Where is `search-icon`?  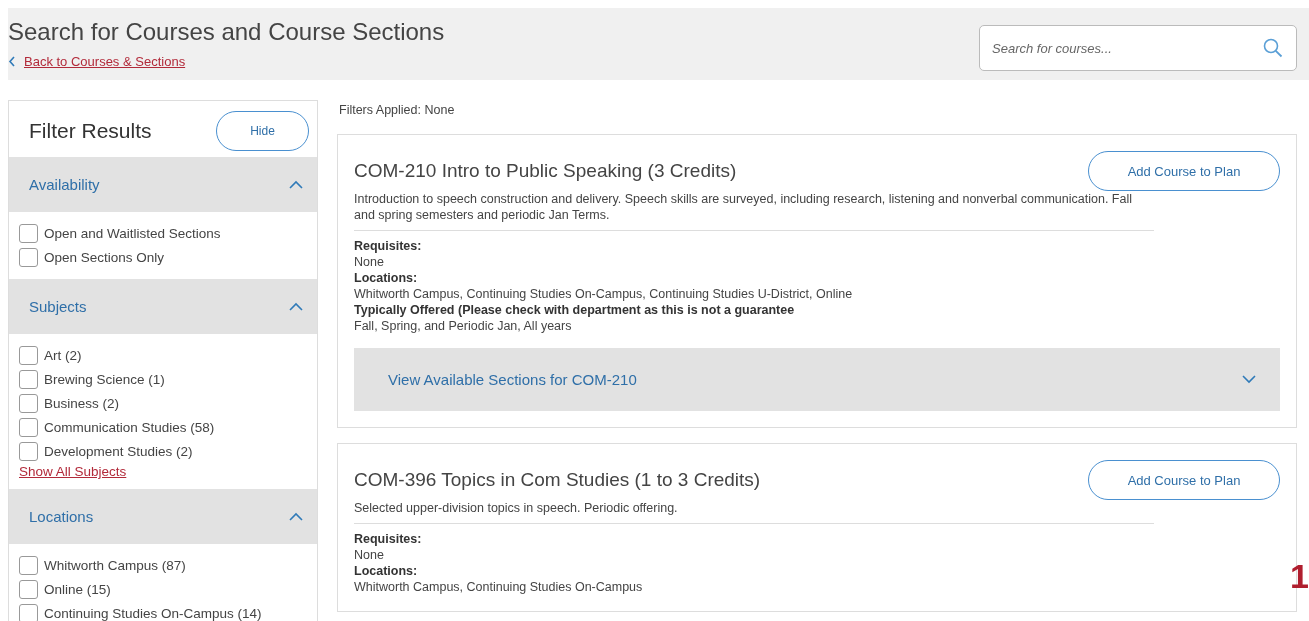 search-icon is located at coordinates (1273, 48).